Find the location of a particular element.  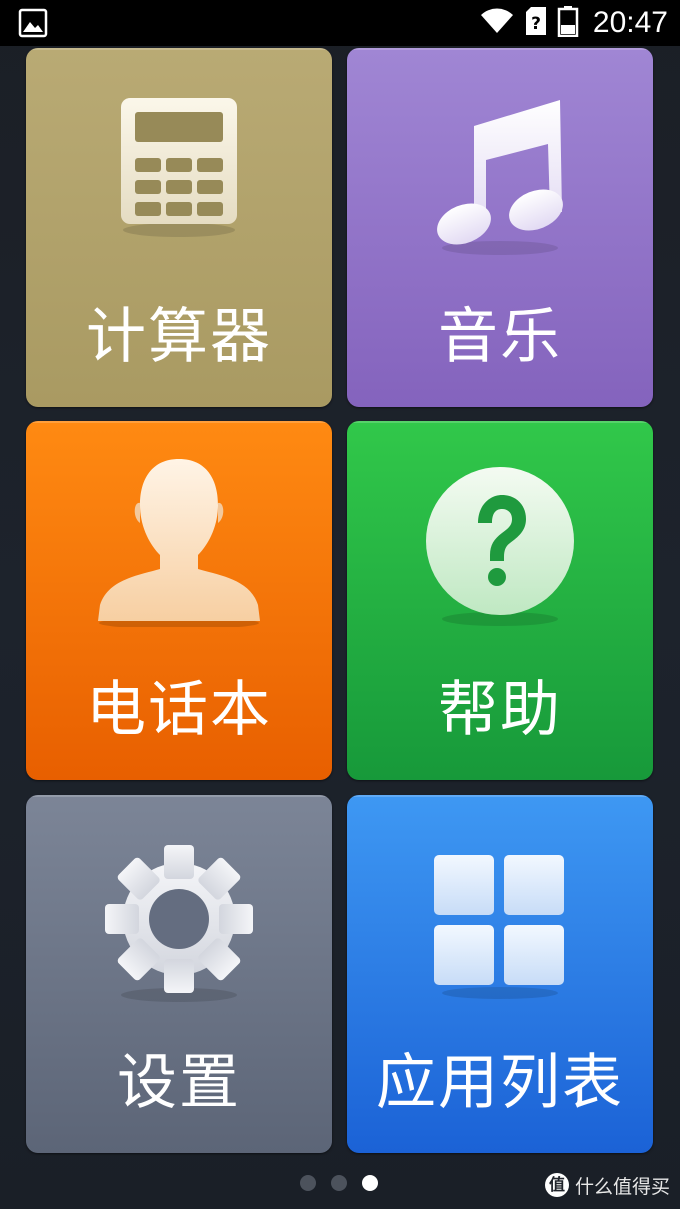

tile-label-contacts: 电话本 is located at coordinates (179, 710).